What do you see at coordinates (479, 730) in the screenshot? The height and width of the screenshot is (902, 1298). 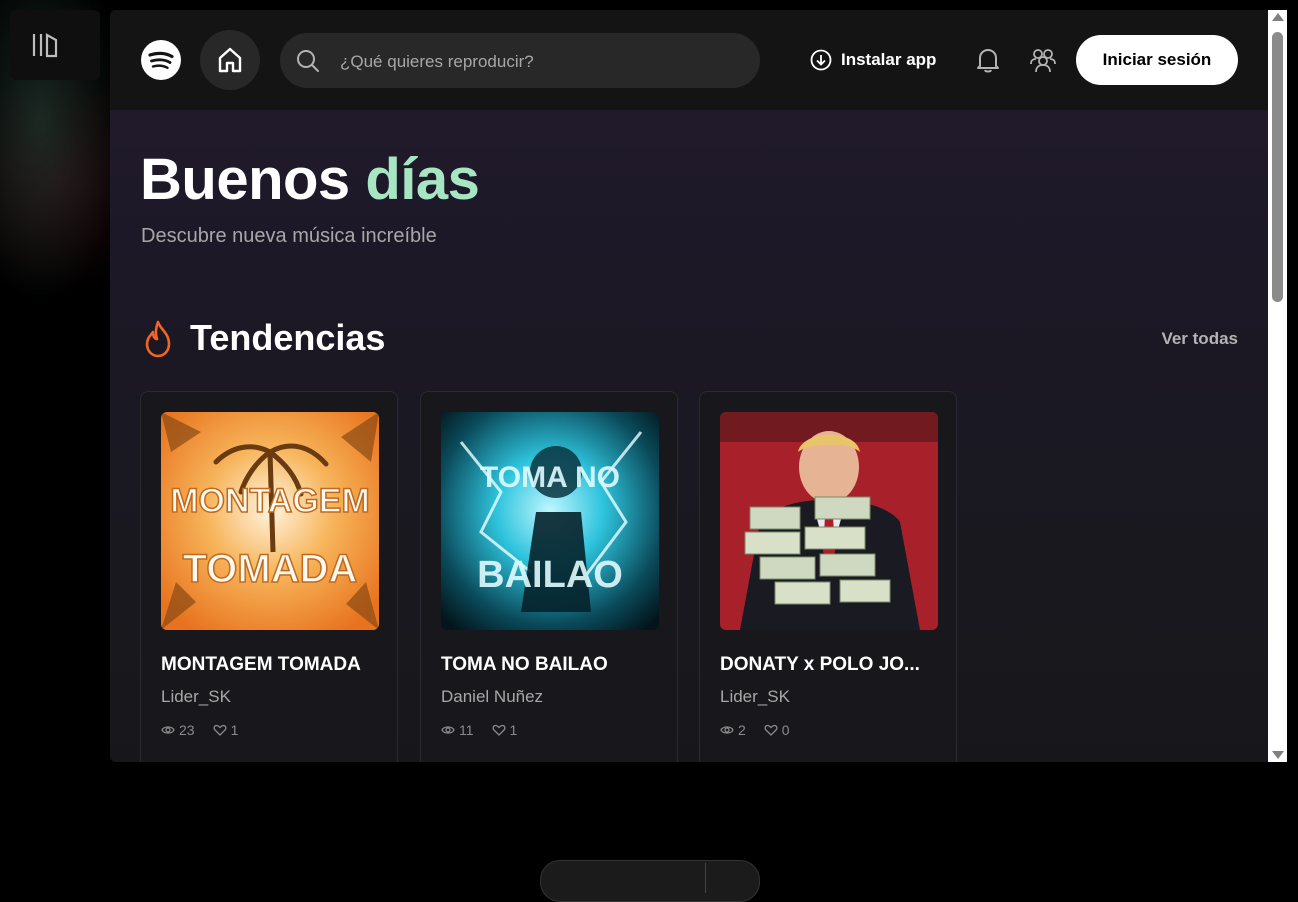 I see `track-stats: 11 1` at bounding box center [479, 730].